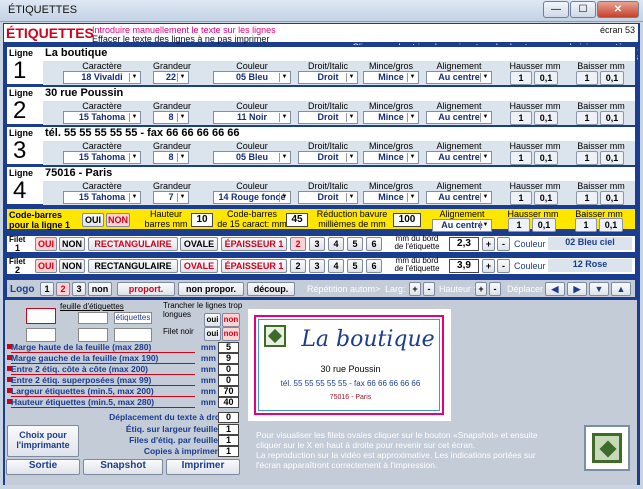  I want to click on logo-1-button: 1, so click(47, 289).